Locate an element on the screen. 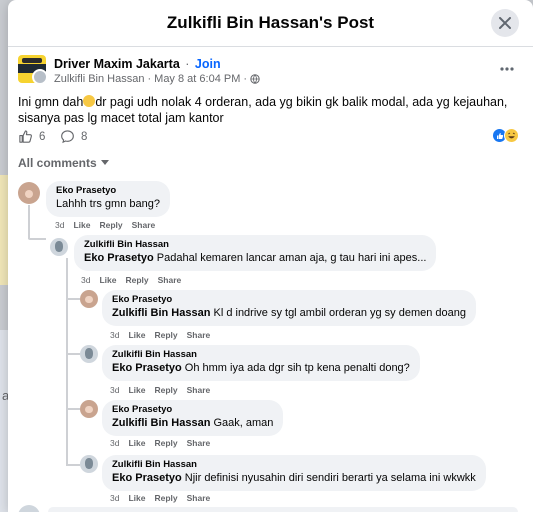  author-name-link: Zulkifli Bin Hassan is located at coordinates (99, 79).